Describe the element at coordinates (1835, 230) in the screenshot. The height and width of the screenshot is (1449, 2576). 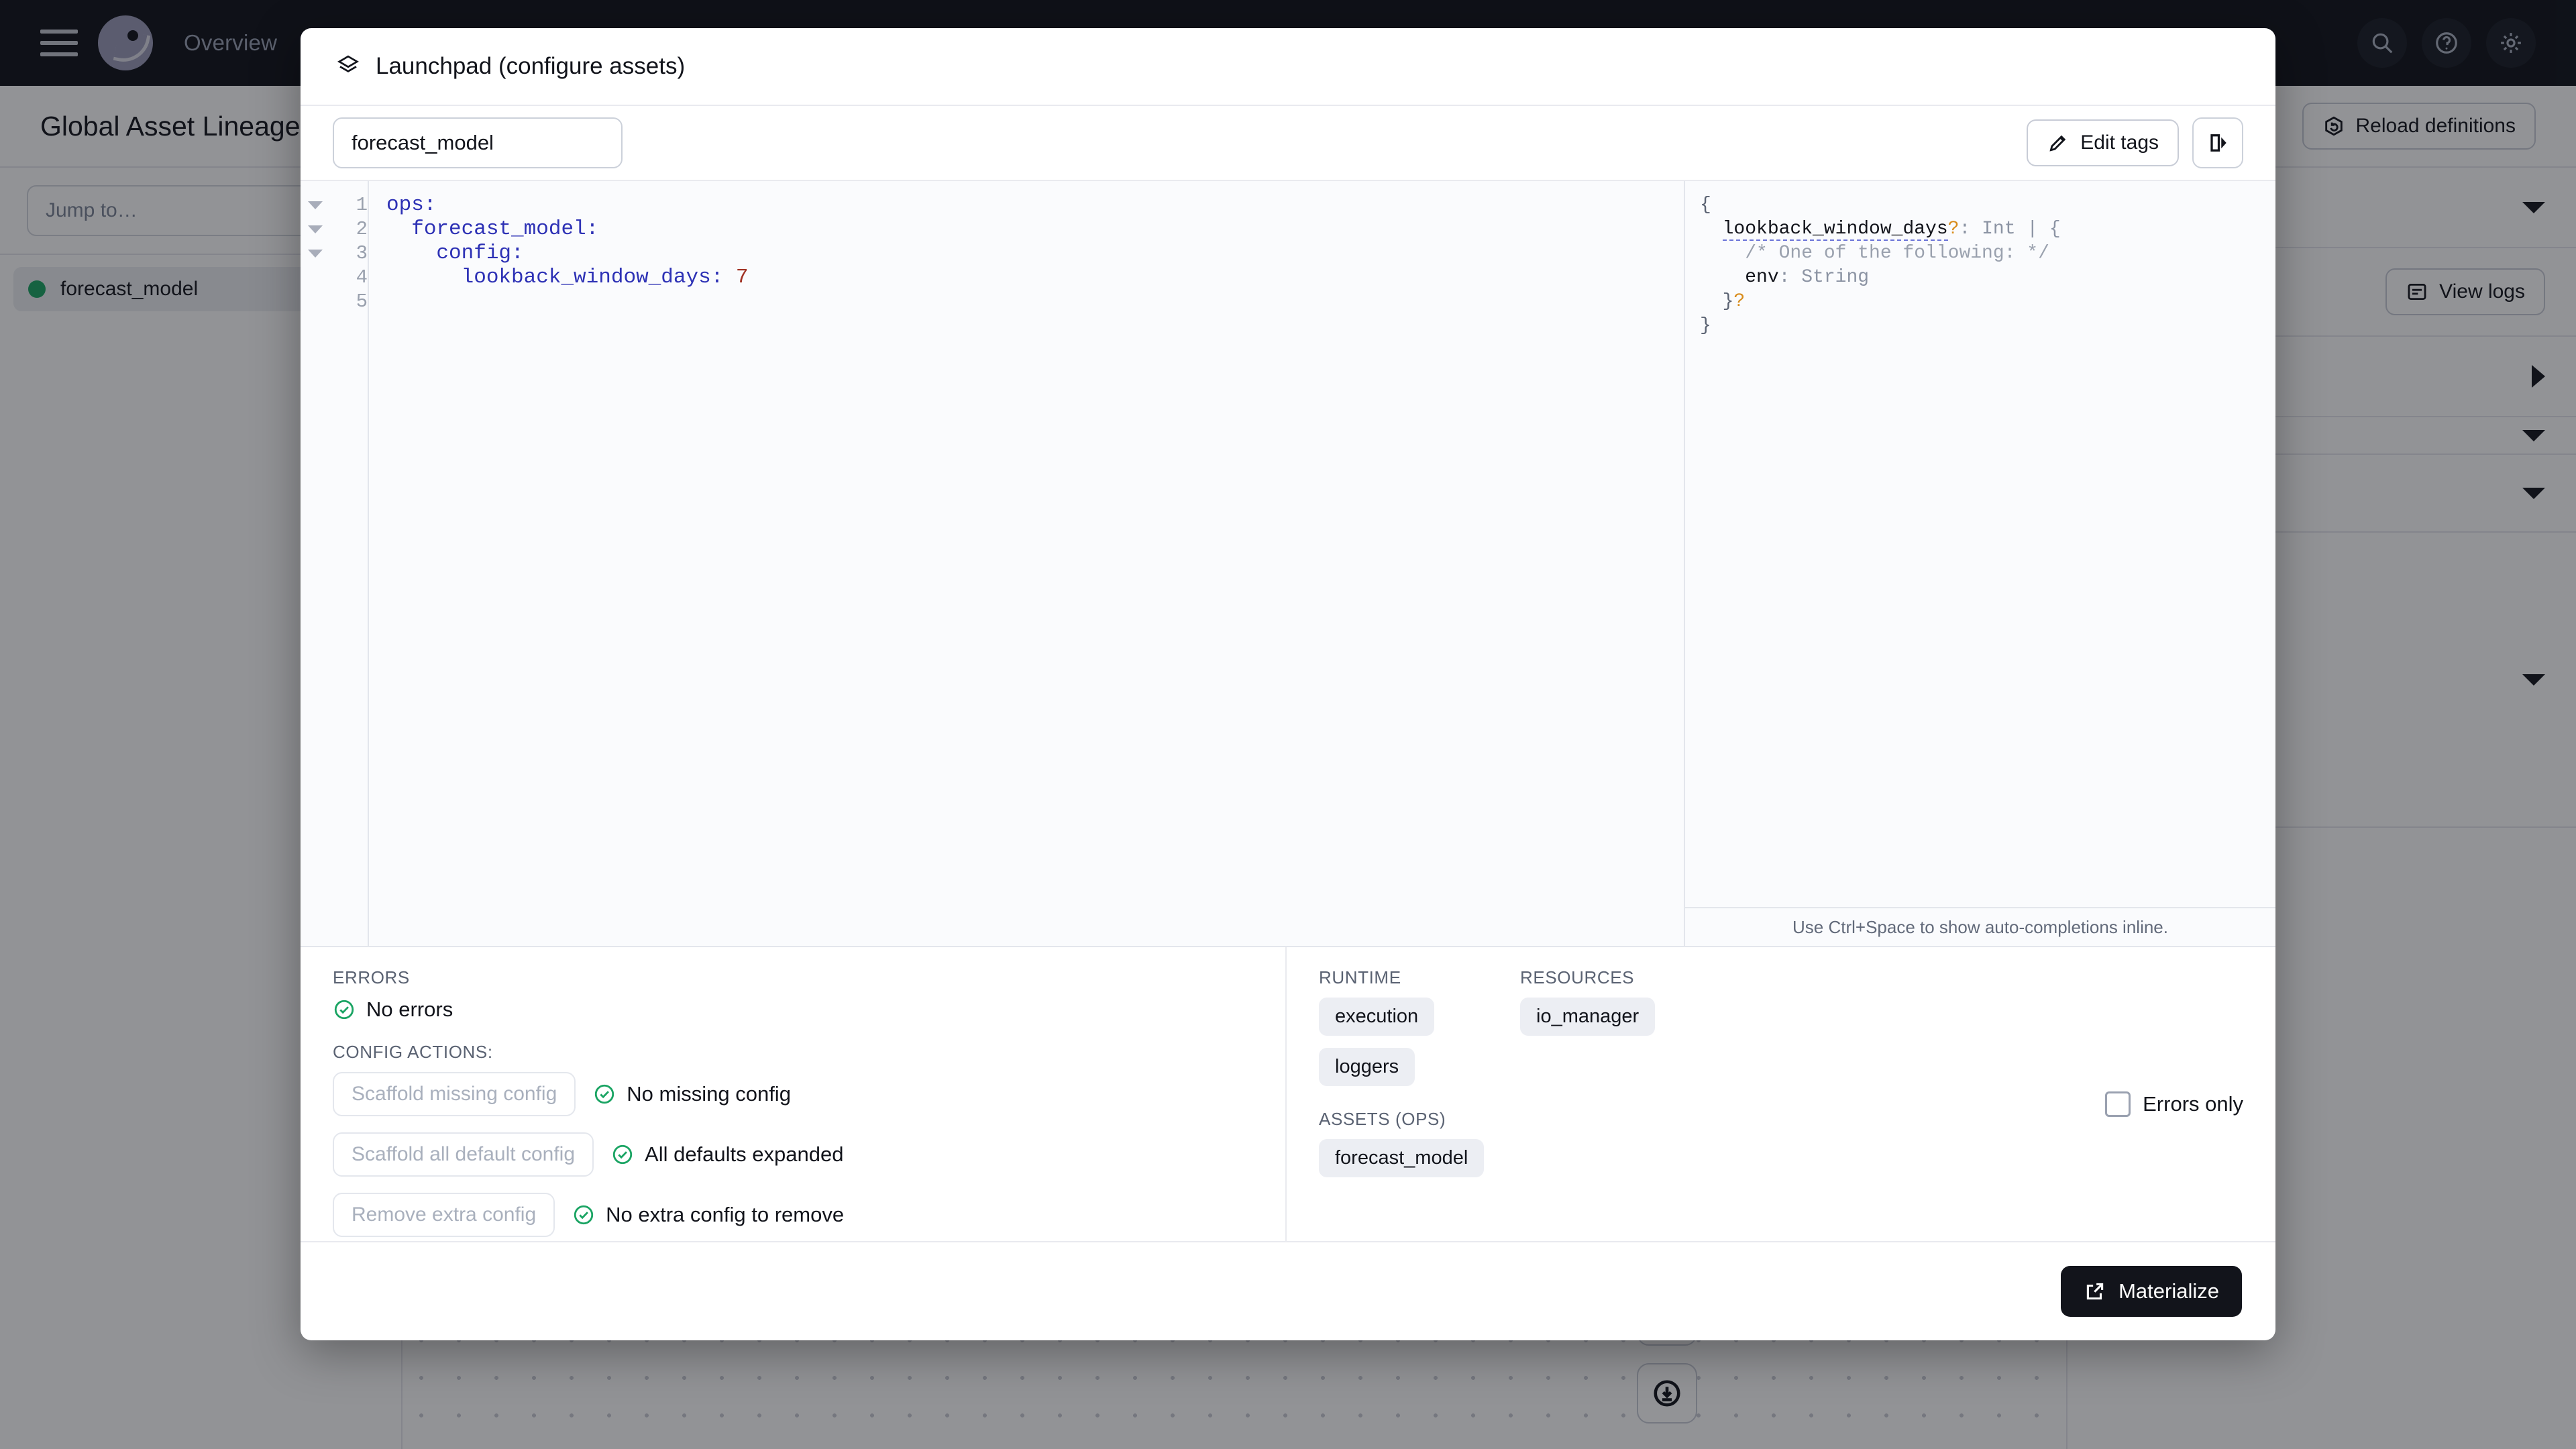
I see `schema-field-name: lookback_window_days` at that location.